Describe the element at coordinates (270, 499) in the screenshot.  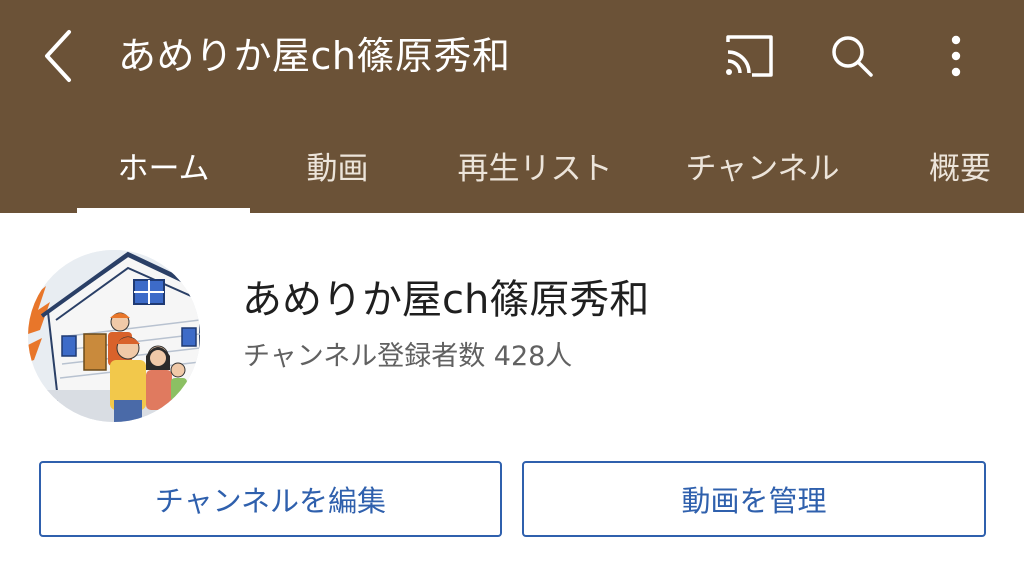
I see `edit-channel-button: チャンネルを編集` at that location.